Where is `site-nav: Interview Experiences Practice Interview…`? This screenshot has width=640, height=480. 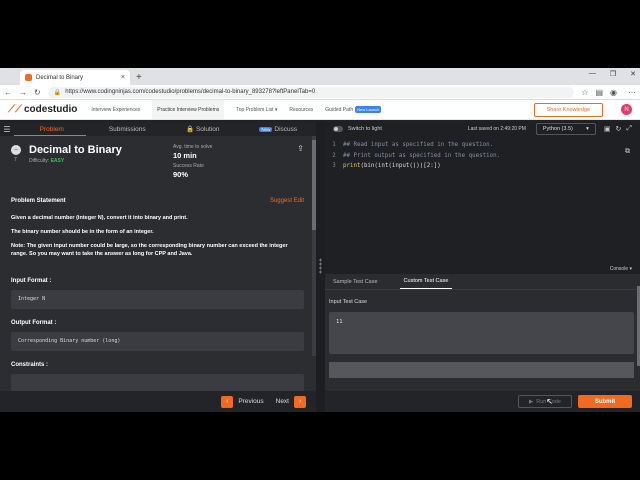
site-nav: Interview Experiences Practice Interview… is located at coordinates (236, 109).